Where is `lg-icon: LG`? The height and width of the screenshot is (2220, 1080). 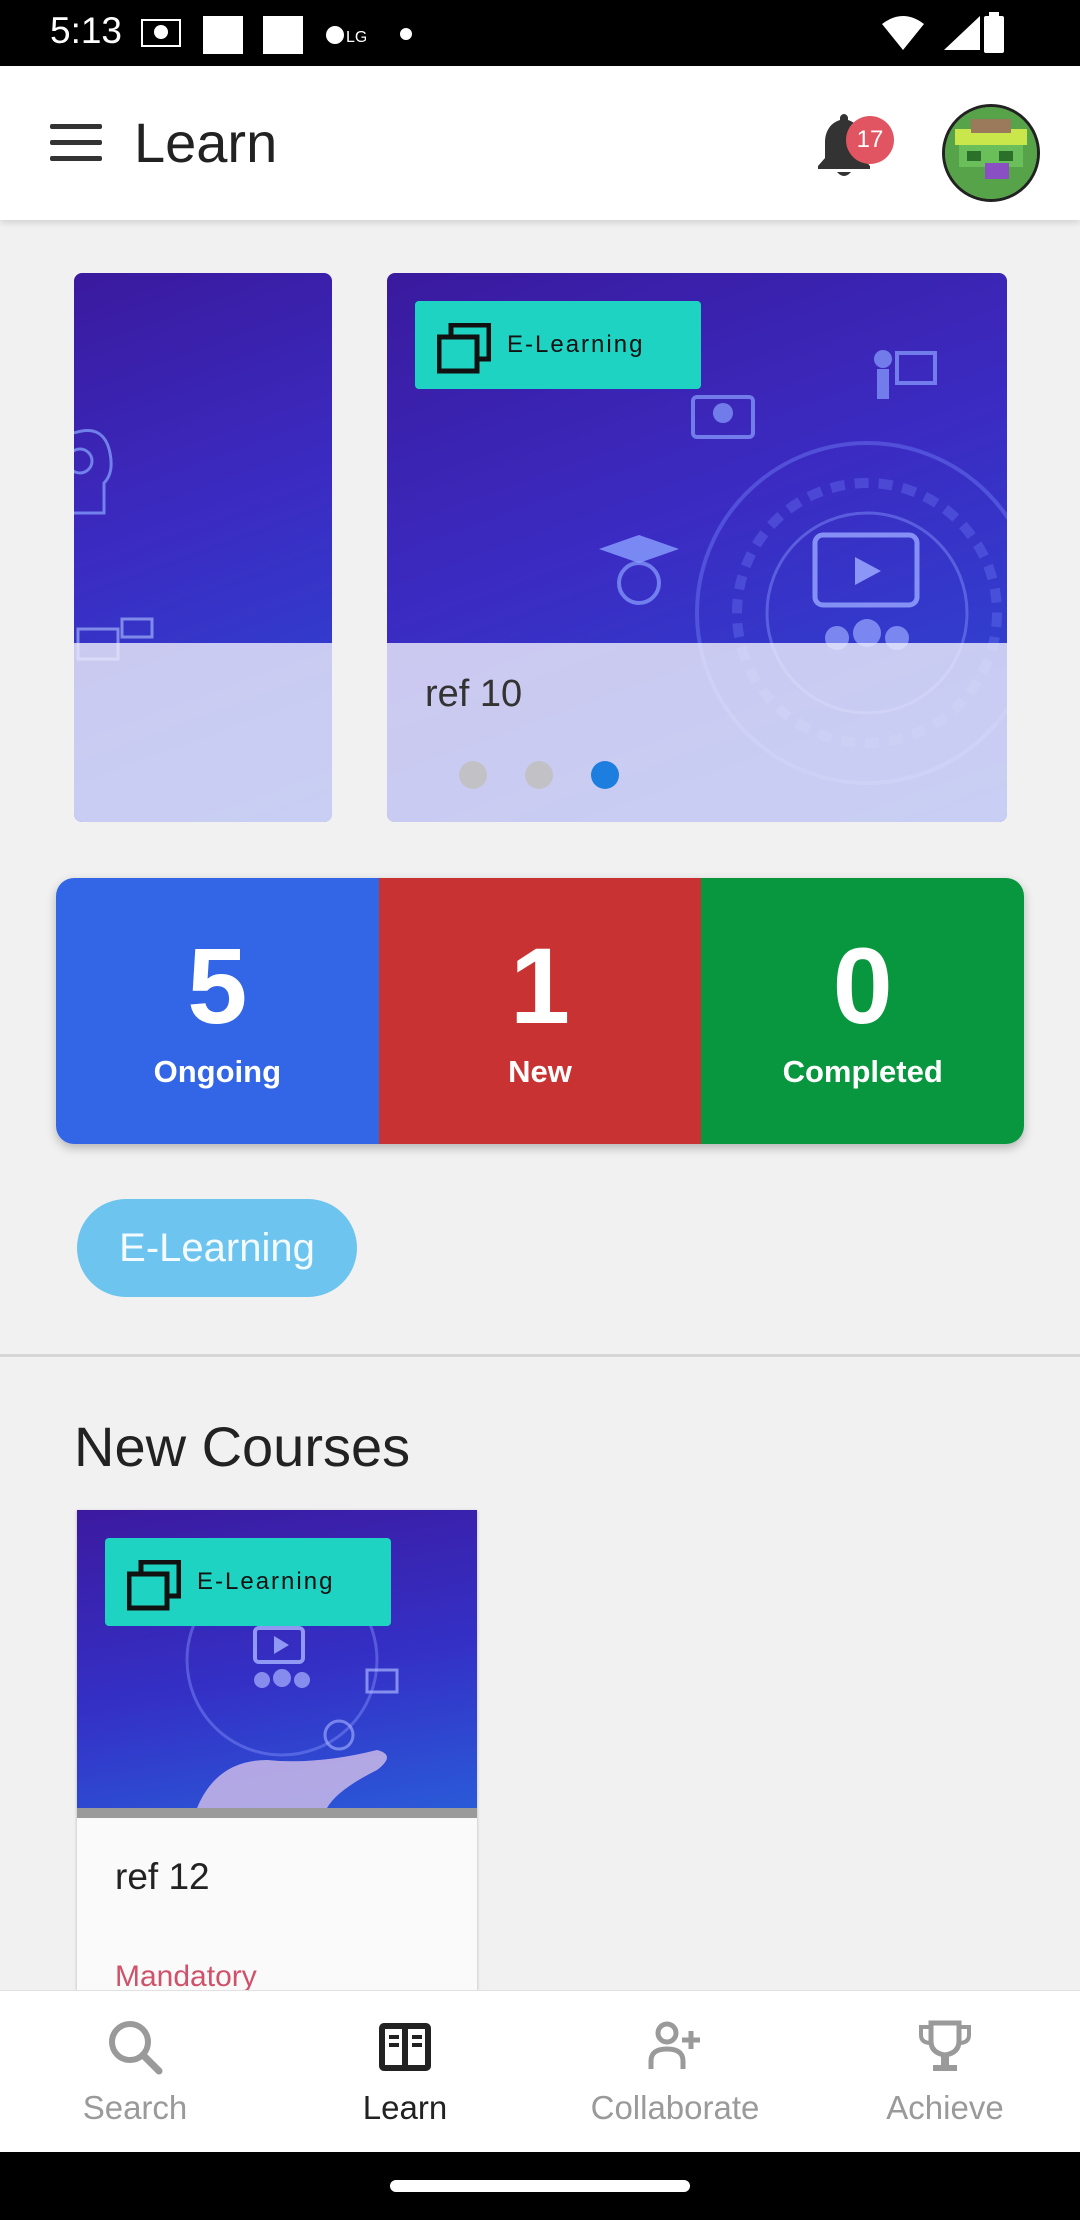 lg-icon: LG is located at coordinates (346, 36).